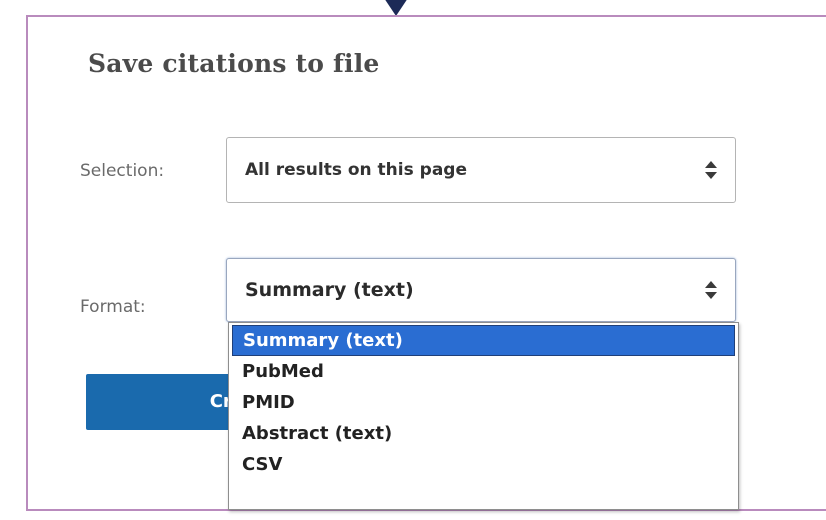 The width and height of the screenshot is (826, 520). I want to click on format-select-value: Summary (text), so click(329, 290).